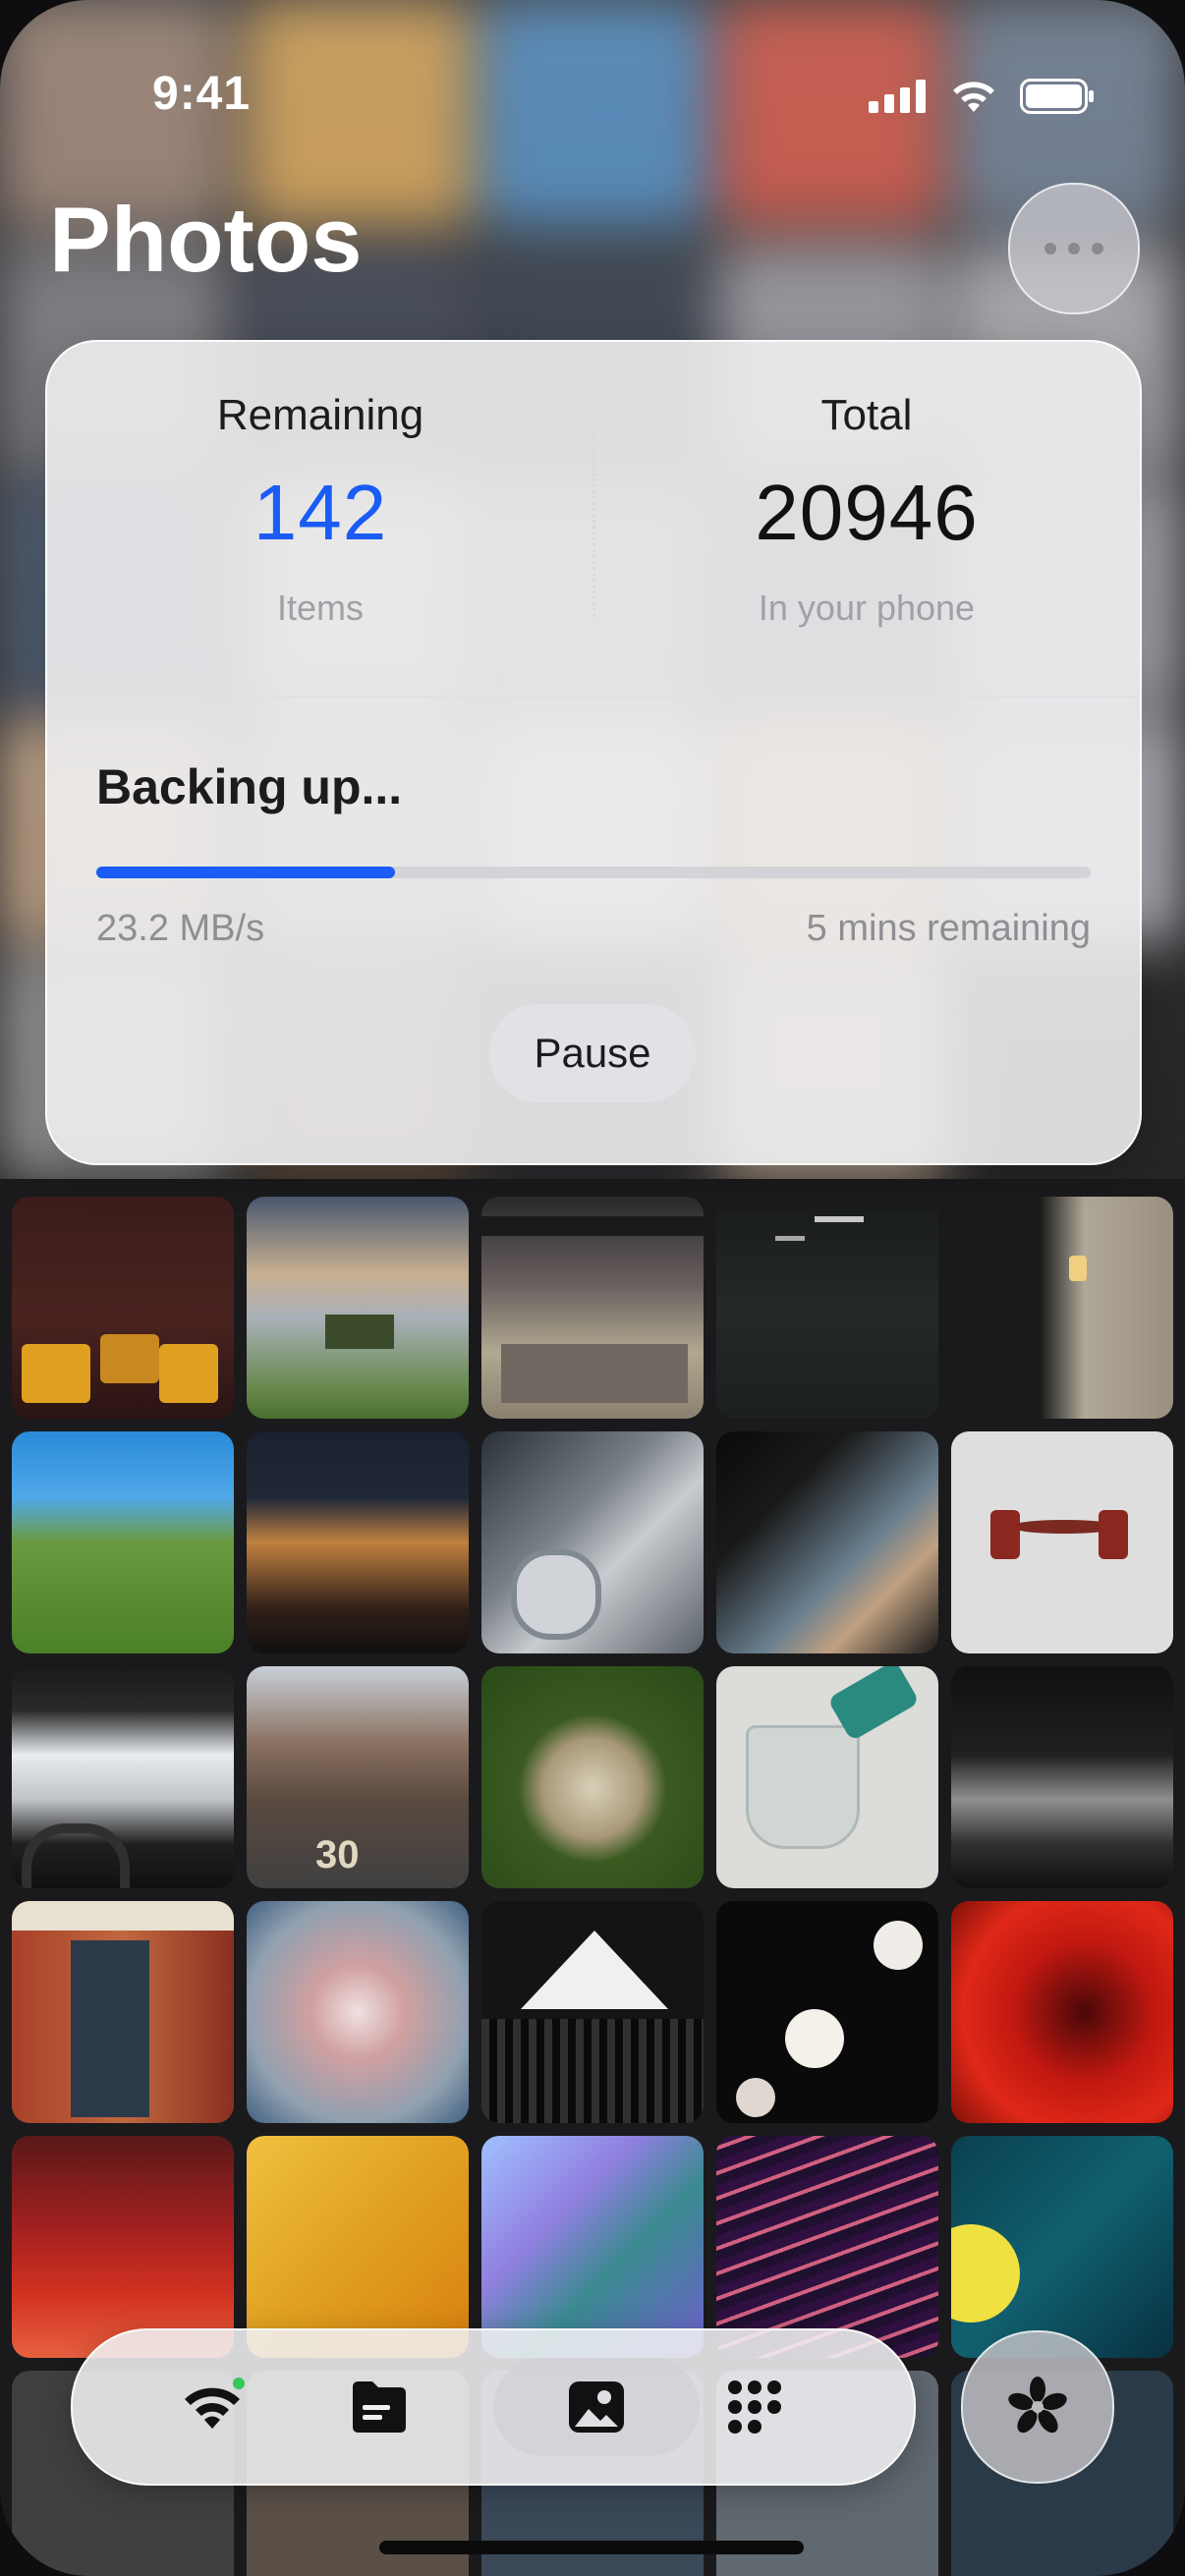  What do you see at coordinates (202, 94) in the screenshot?
I see `status-time: 9:41` at bounding box center [202, 94].